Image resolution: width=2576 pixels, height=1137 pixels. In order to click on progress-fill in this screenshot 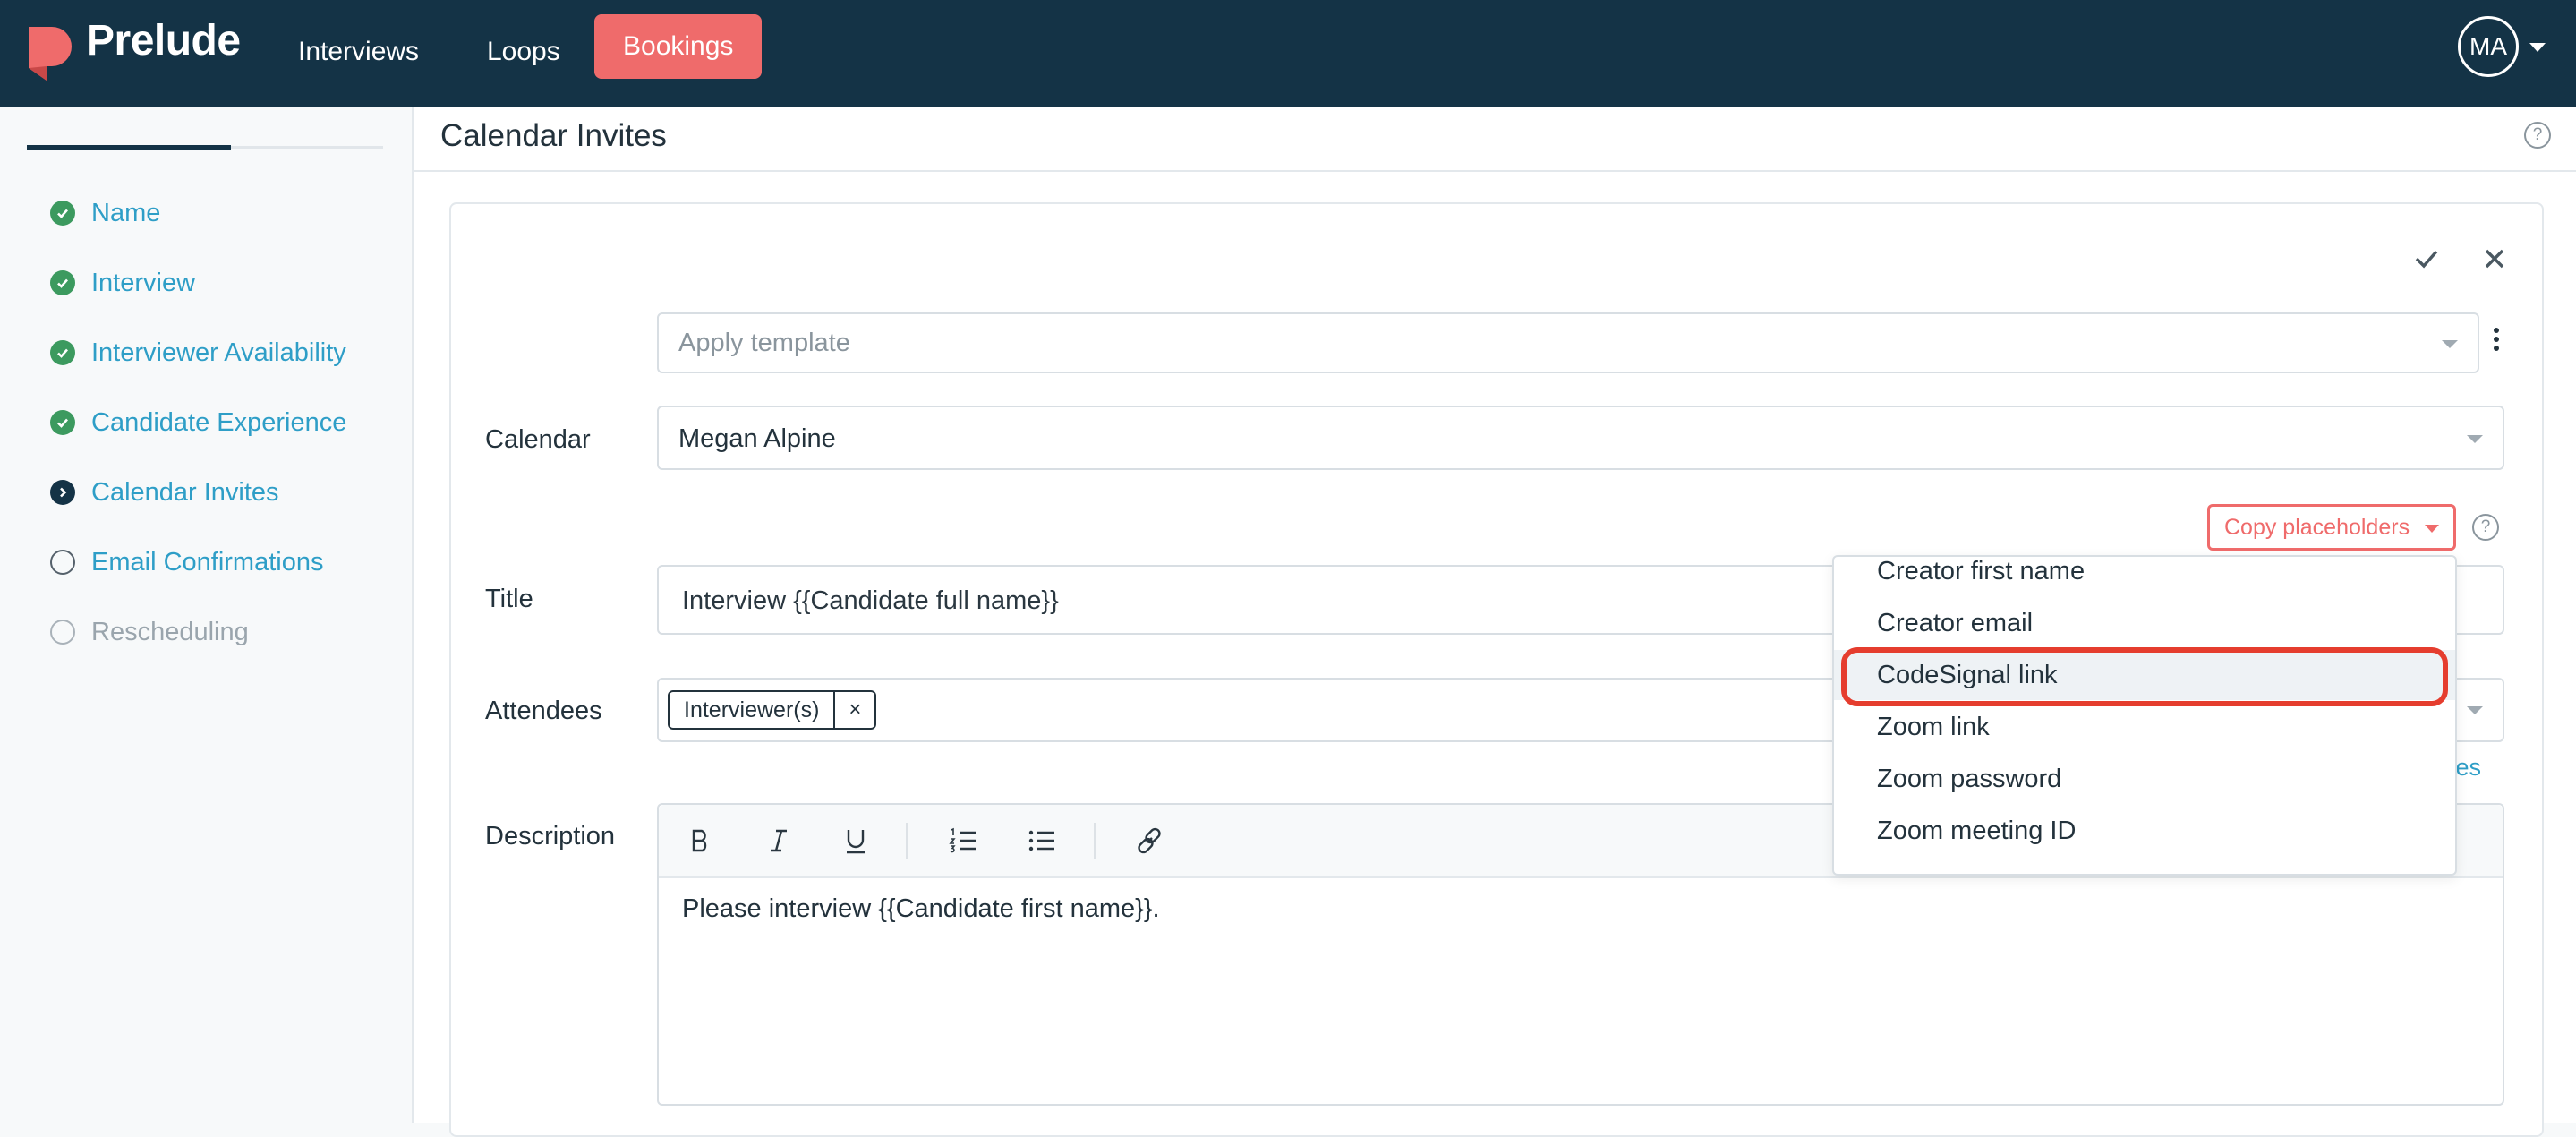, I will do `click(129, 147)`.